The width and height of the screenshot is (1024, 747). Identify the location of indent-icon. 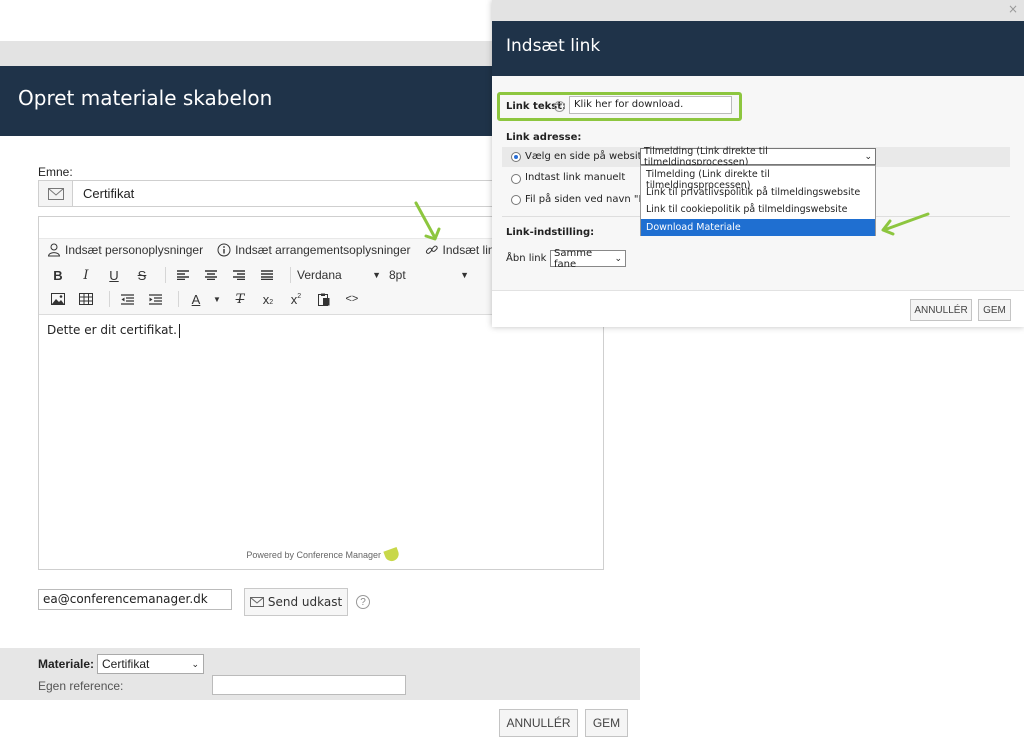
(155, 299).